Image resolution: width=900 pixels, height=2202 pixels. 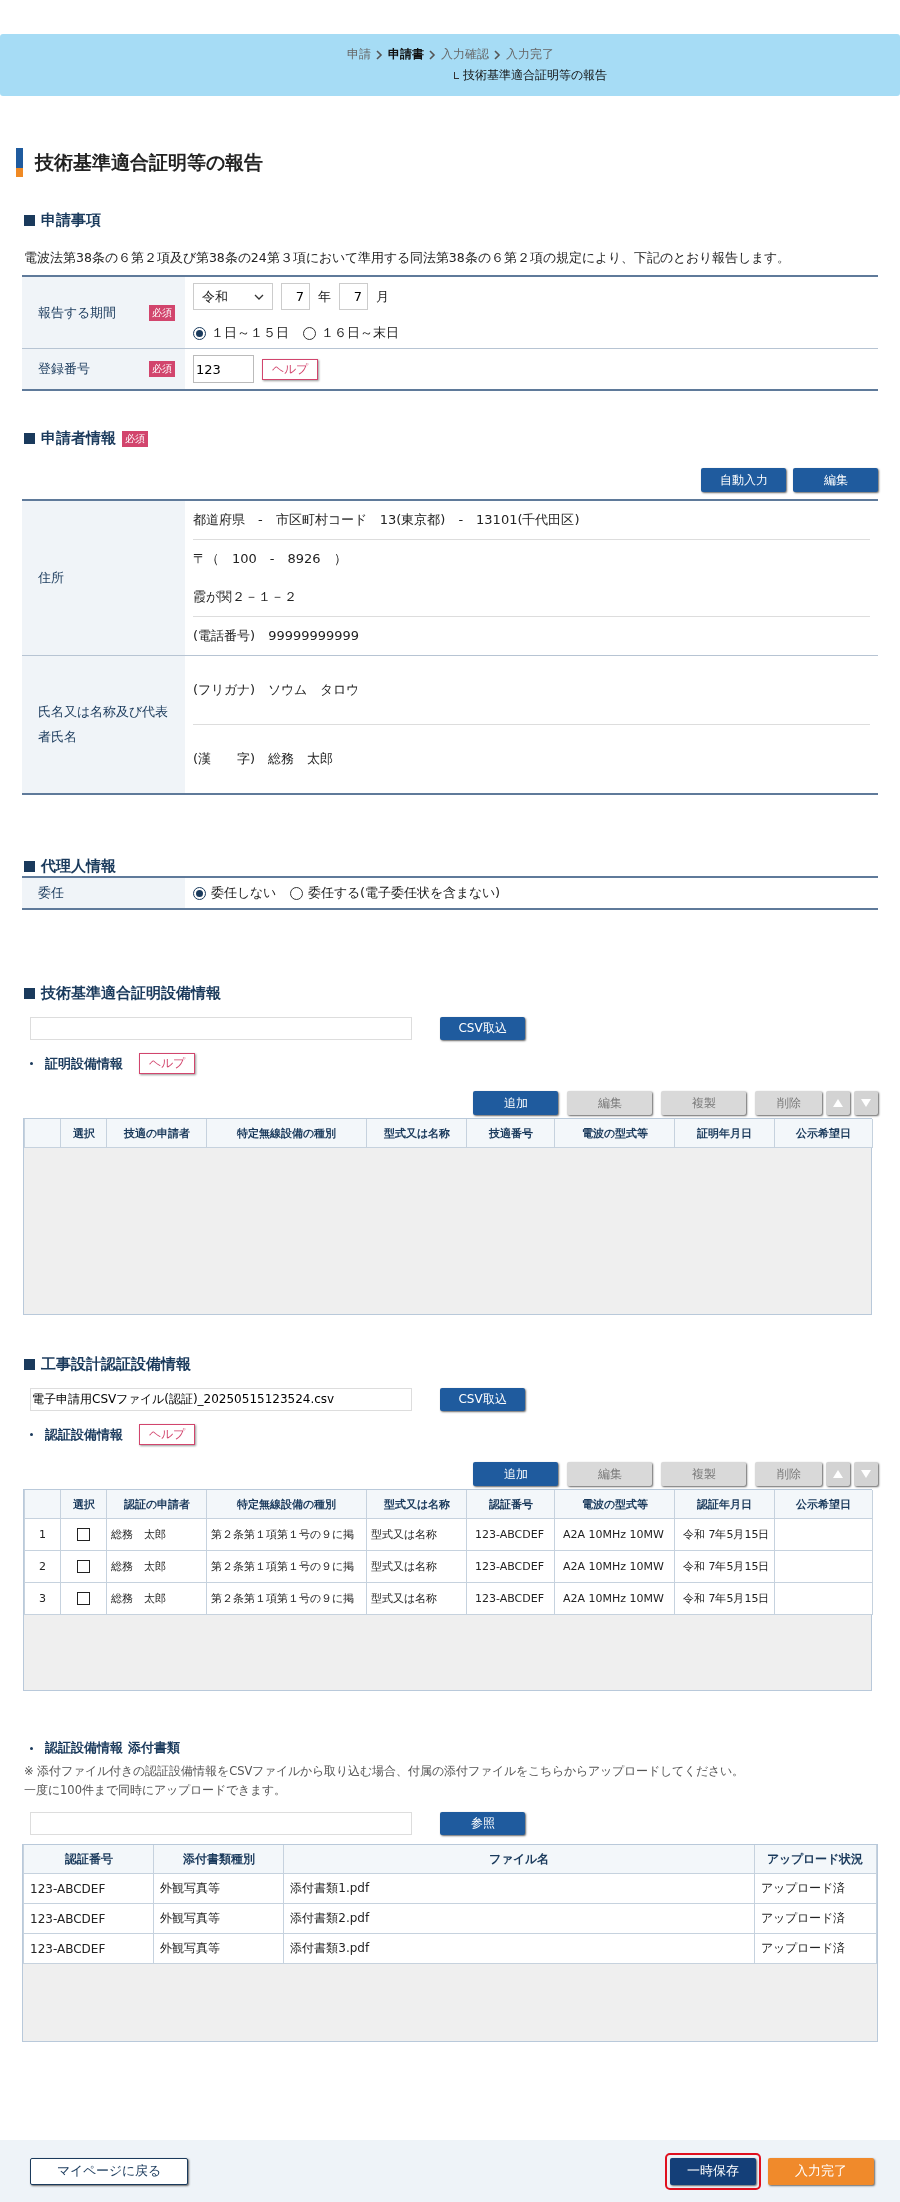 I want to click on column-header: 認証番号, so click(x=88, y=1859).